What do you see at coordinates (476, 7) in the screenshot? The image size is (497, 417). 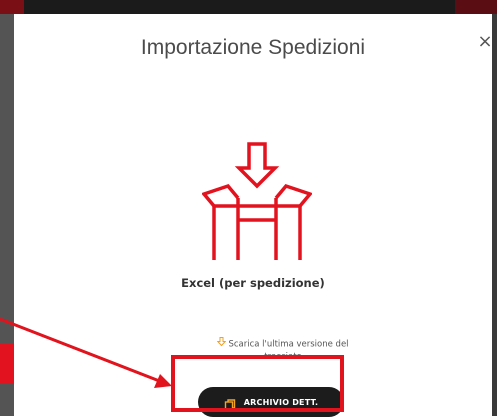 I see `backdrop-red-right` at bounding box center [476, 7].